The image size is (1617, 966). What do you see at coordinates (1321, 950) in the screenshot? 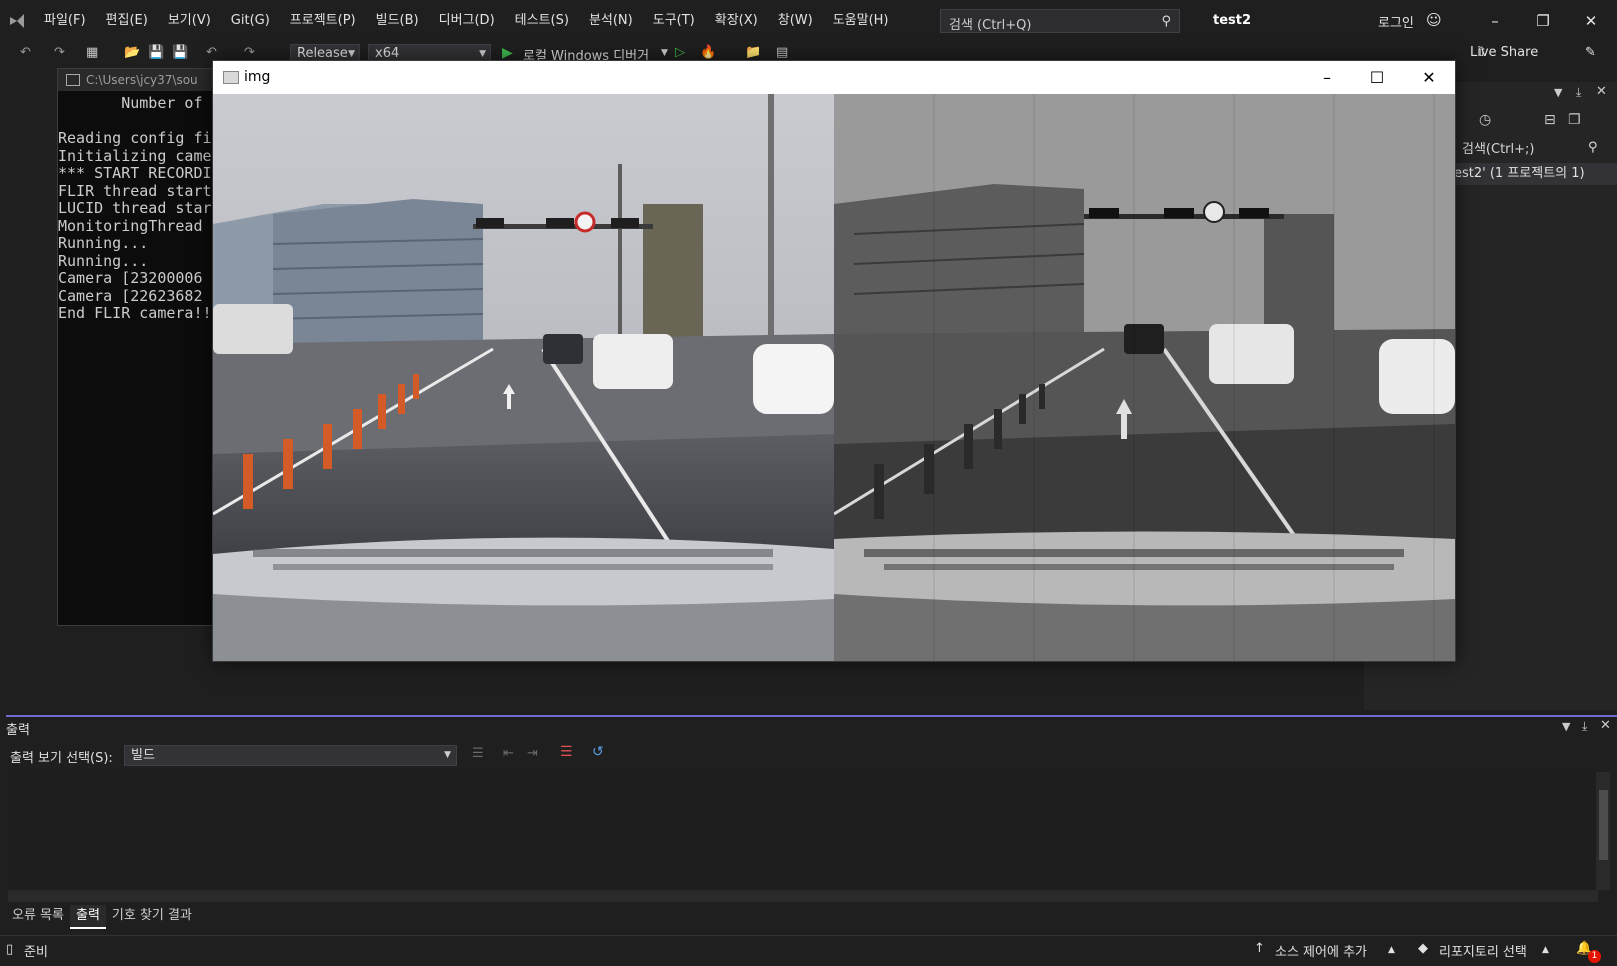
I see `add-to-source-control-button: 소스 제어에 추가` at bounding box center [1321, 950].